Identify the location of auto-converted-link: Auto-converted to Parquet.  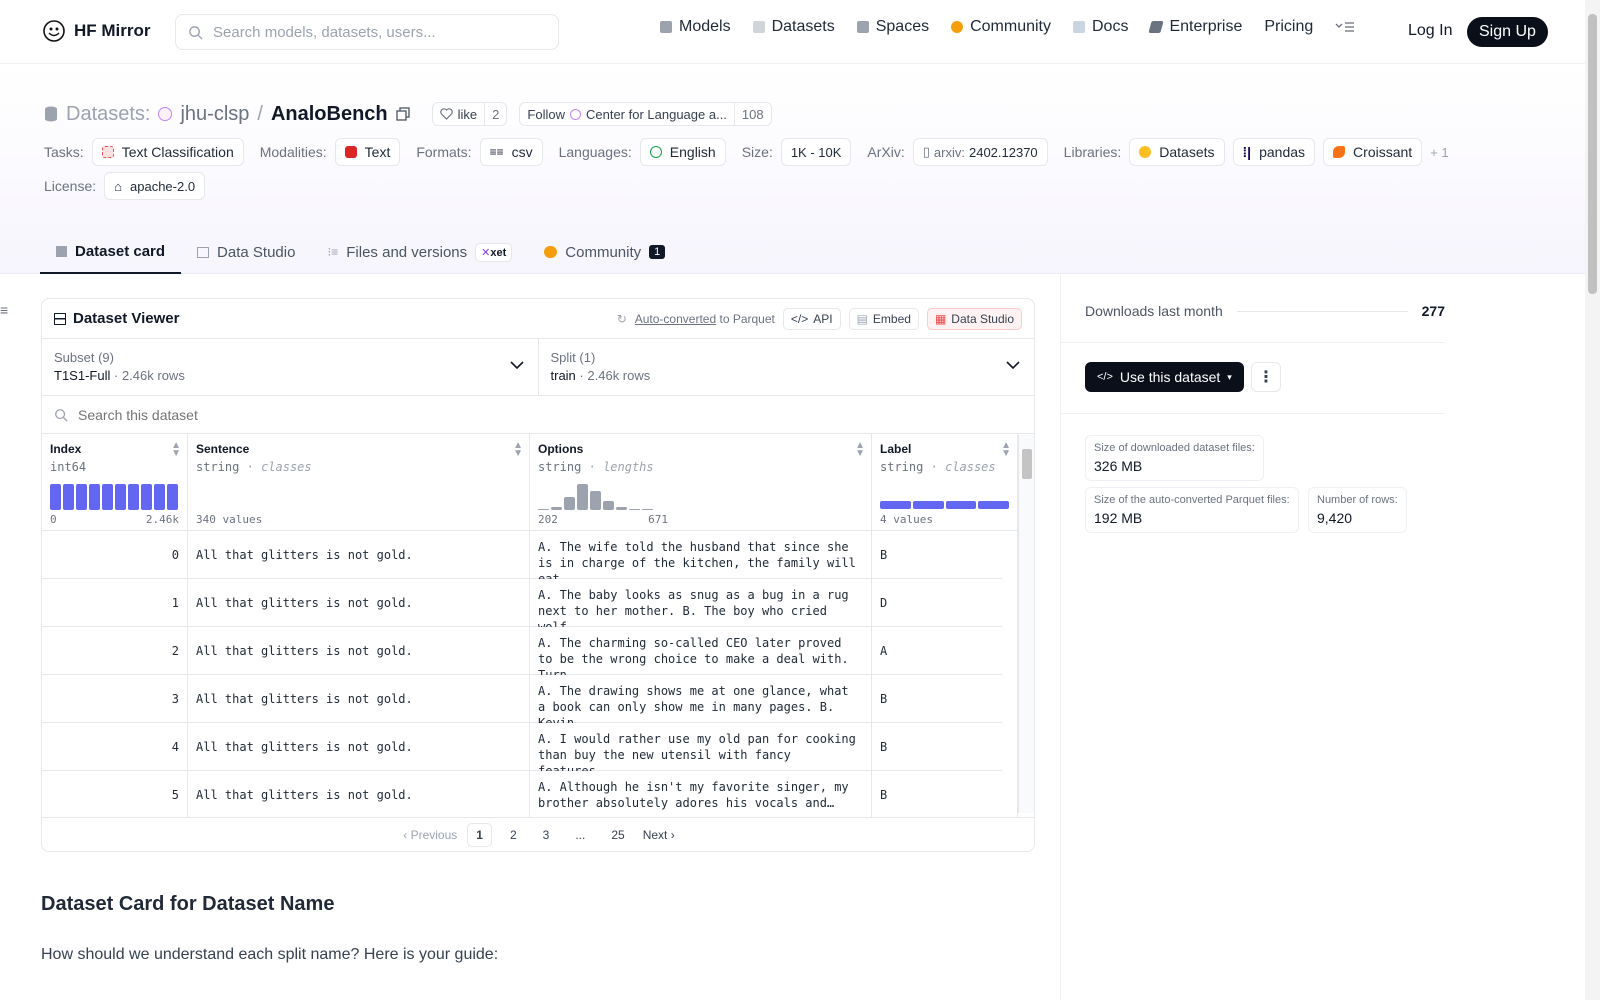
(705, 319).